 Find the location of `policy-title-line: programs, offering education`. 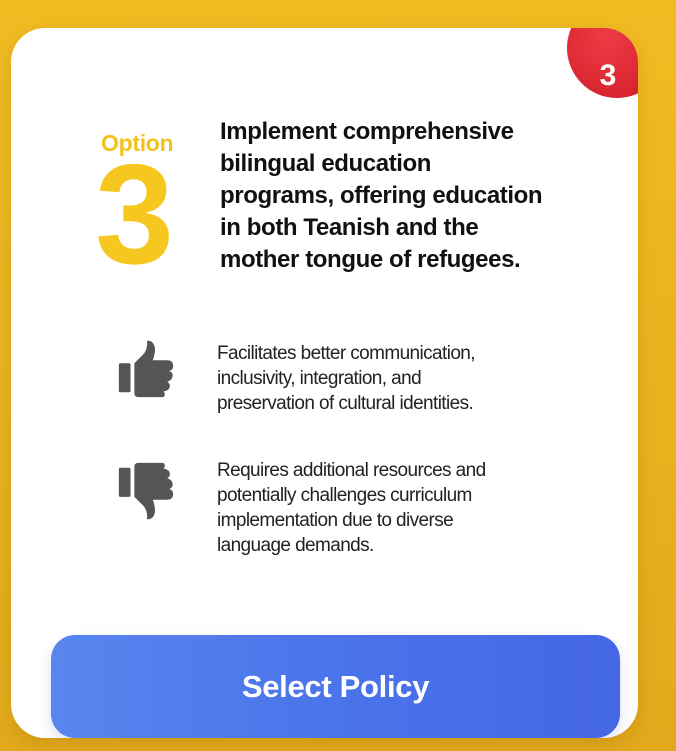

policy-title-line: programs, offering education is located at coordinates (381, 195).